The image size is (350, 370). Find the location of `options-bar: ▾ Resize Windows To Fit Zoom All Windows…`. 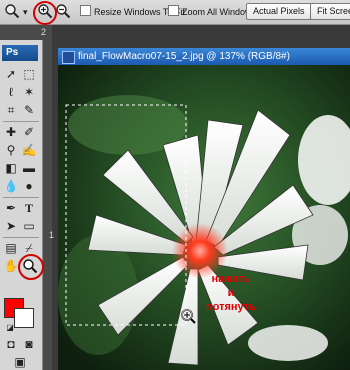

options-bar: ▾ Resize Windows To Fit Zoom All Windows… is located at coordinates (175, 12).